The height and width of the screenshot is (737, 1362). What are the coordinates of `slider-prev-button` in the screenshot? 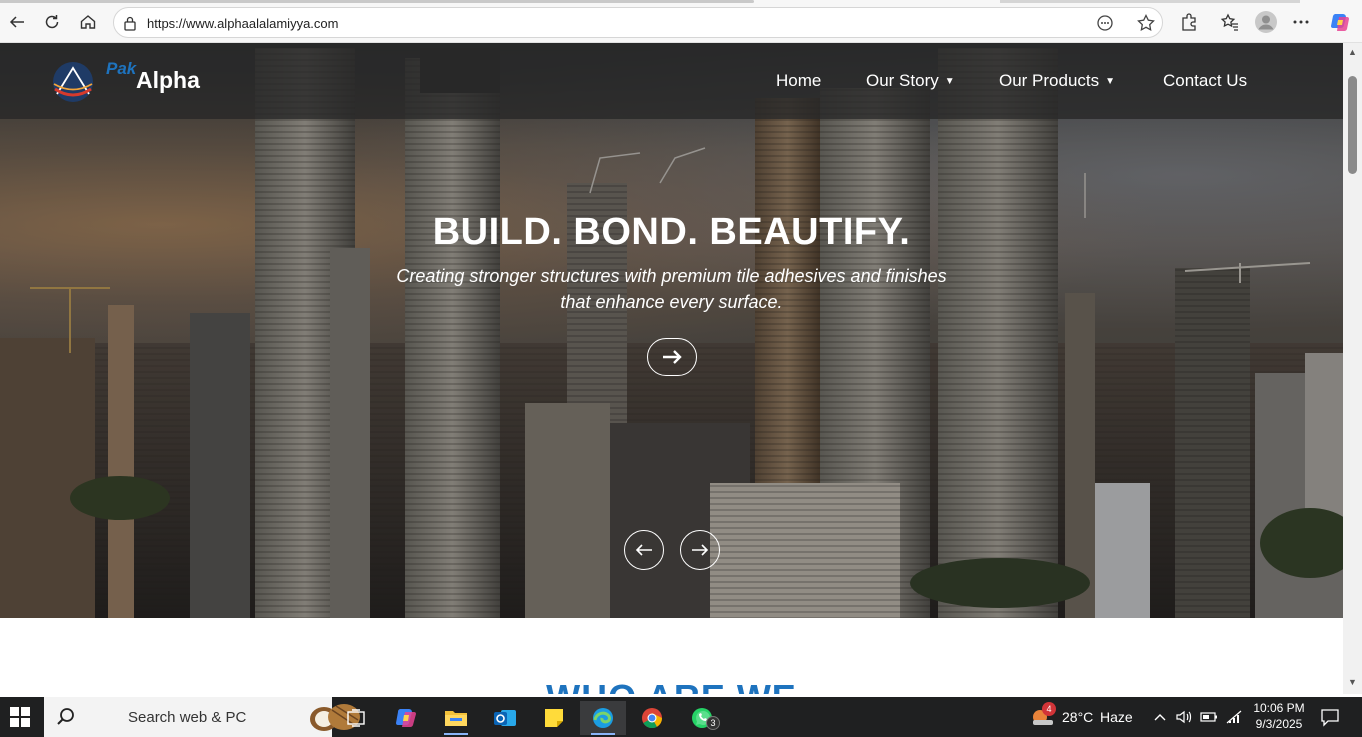 It's located at (644, 550).